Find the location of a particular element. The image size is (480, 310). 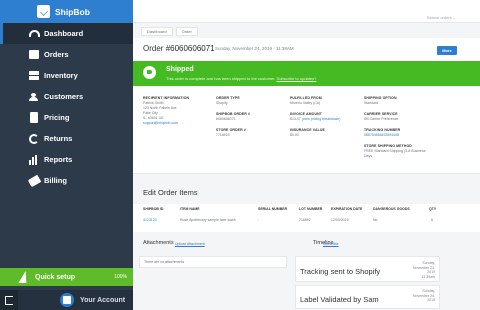

recipient-email: support@shipbob.com is located at coordinates (178, 123).